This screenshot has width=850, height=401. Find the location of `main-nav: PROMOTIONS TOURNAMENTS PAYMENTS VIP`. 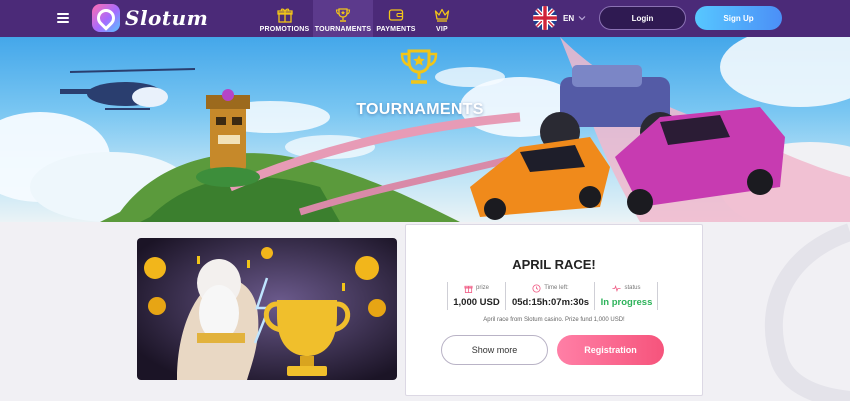

main-nav: PROMOTIONS TOURNAMENTS PAYMENTS VIP is located at coordinates (360, 18).